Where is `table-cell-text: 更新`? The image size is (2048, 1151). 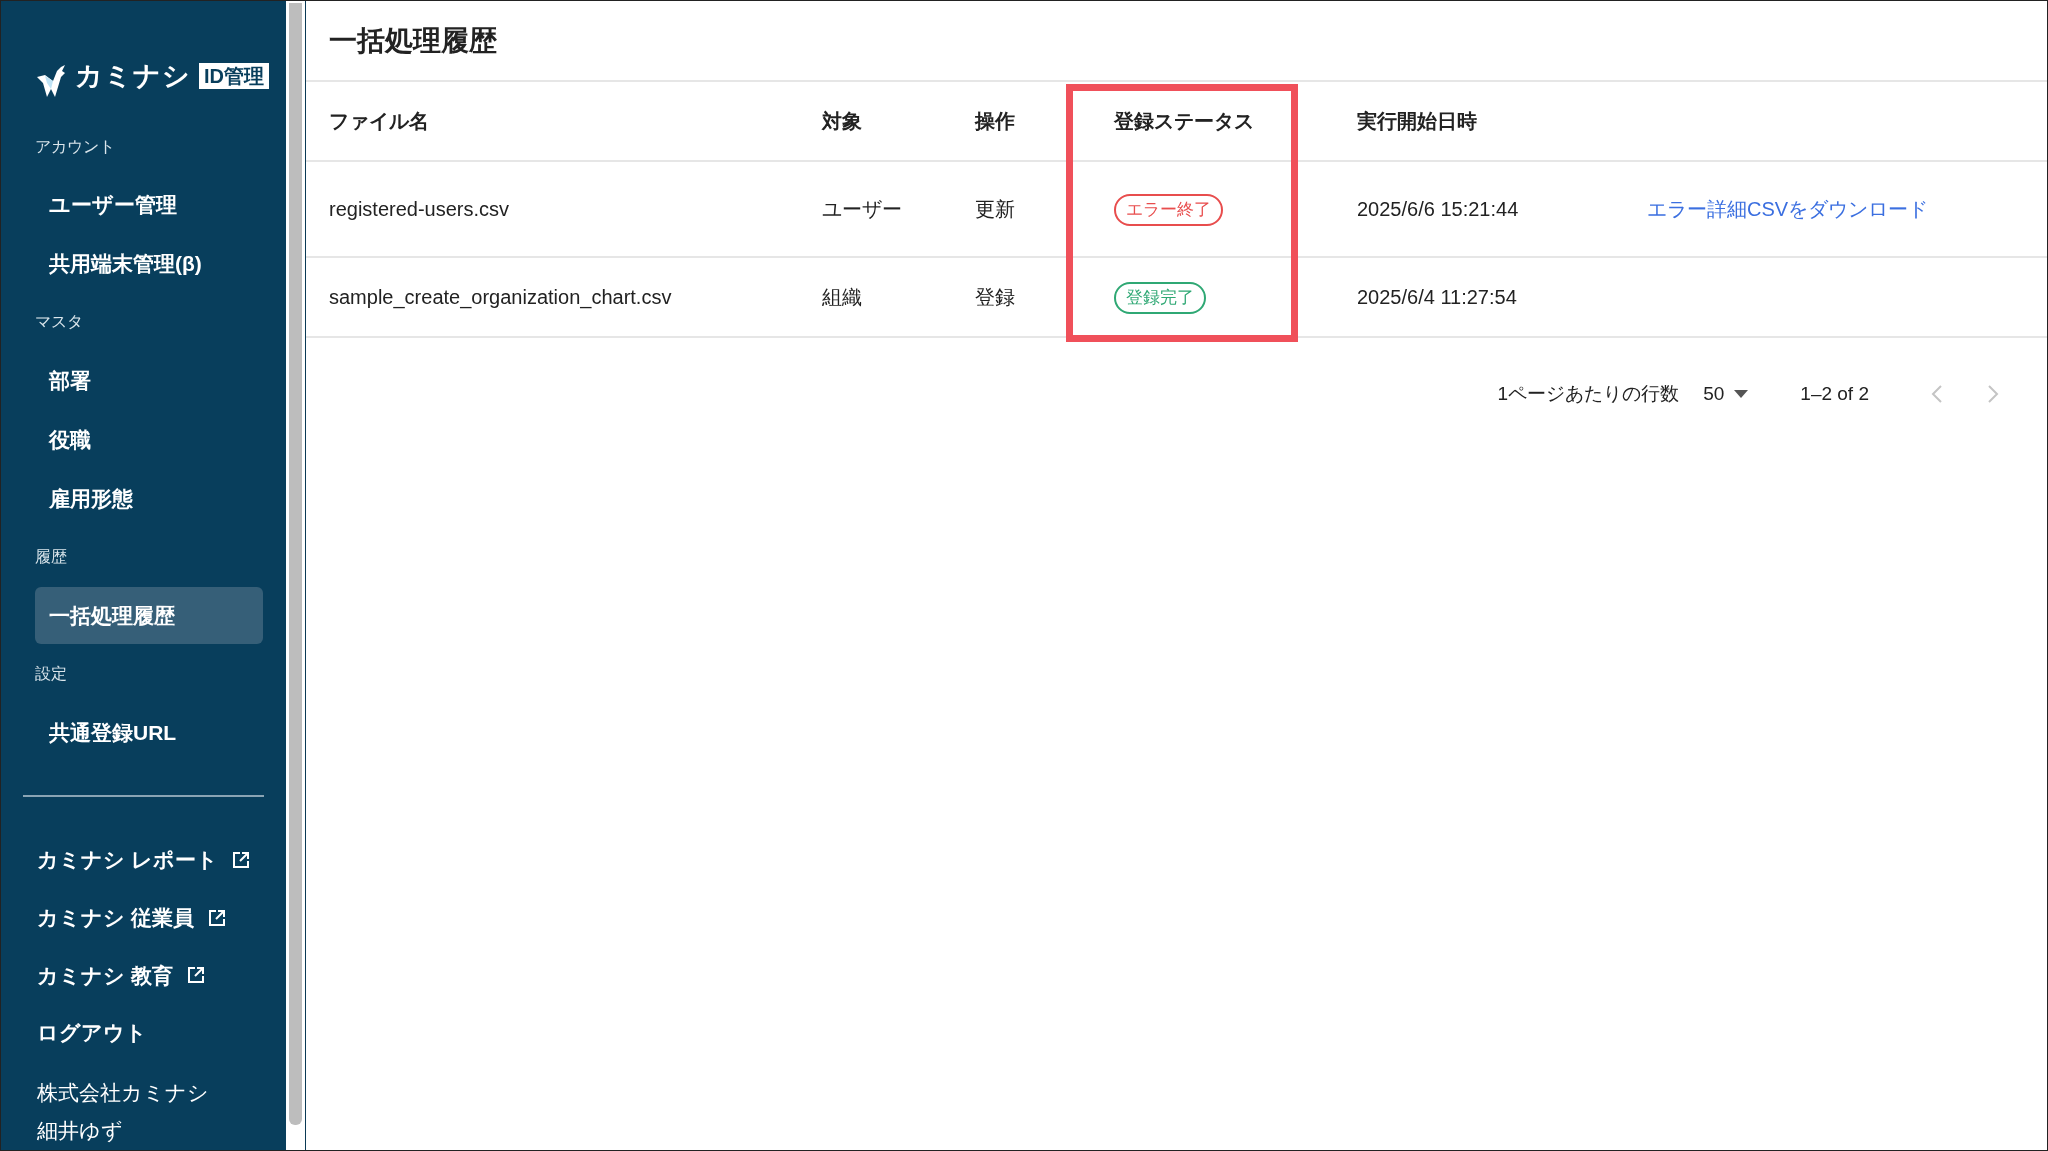
table-cell-text: 更新 is located at coordinates (995, 209).